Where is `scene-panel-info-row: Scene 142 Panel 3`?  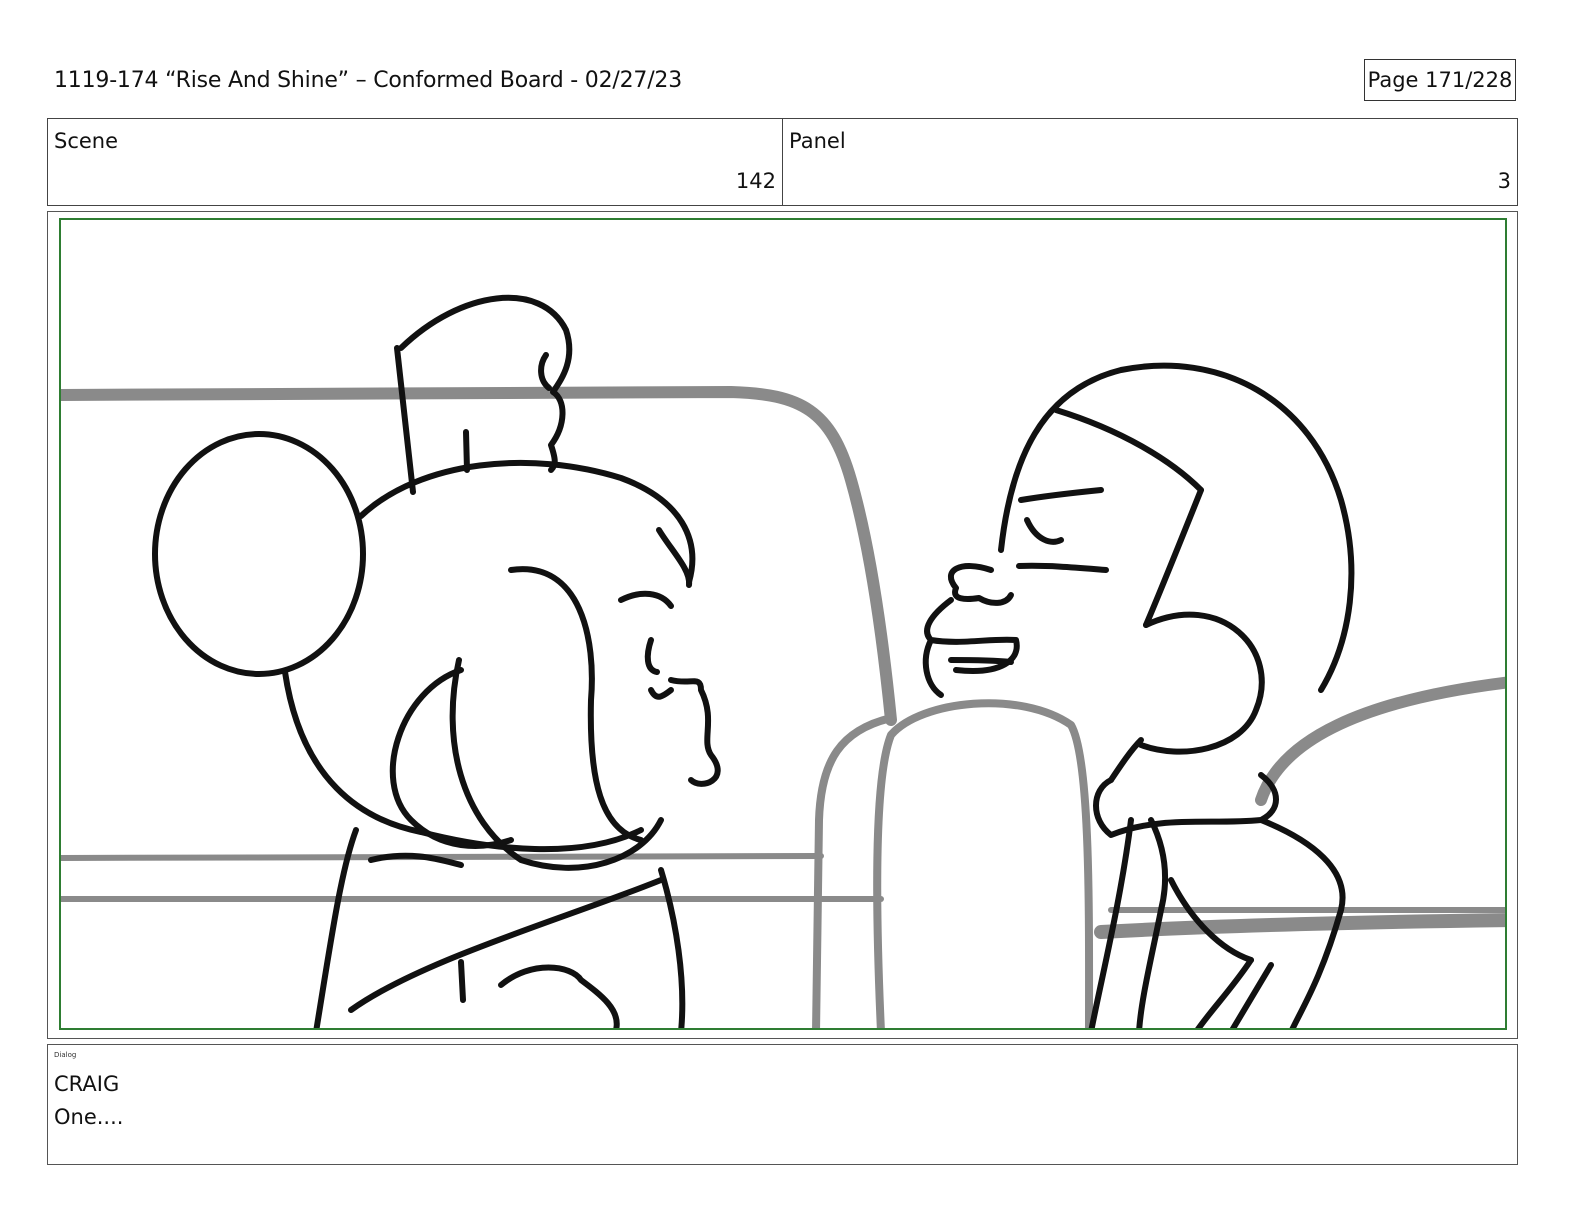
scene-panel-info-row: Scene 142 Panel 3 is located at coordinates (782, 162).